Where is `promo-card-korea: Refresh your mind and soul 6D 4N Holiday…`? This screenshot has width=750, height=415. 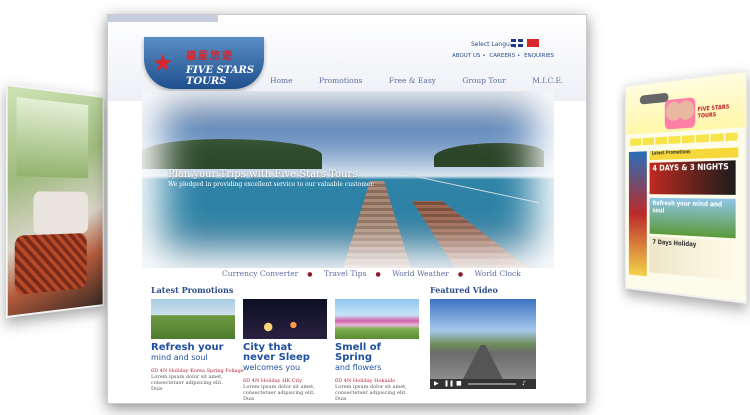 promo-card-korea: Refresh your mind and soul 6D 4N Holiday… is located at coordinates (197, 345).